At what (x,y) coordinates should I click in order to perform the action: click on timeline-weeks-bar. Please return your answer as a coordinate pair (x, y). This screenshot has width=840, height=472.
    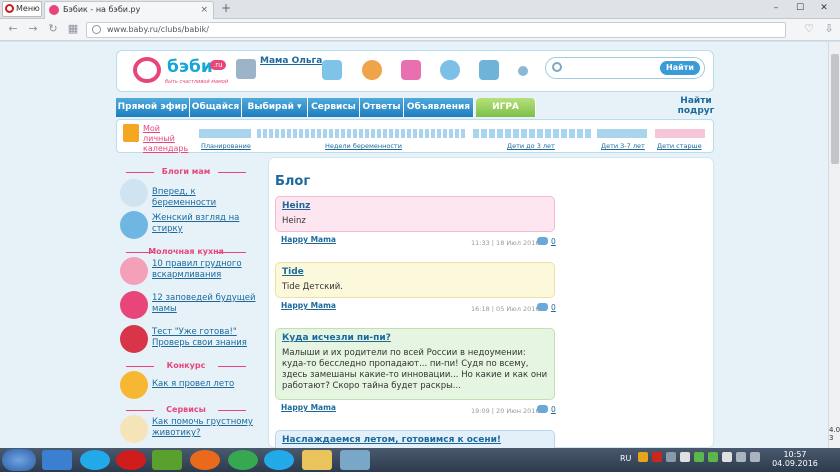
    Looking at the image, I should click on (362, 133).